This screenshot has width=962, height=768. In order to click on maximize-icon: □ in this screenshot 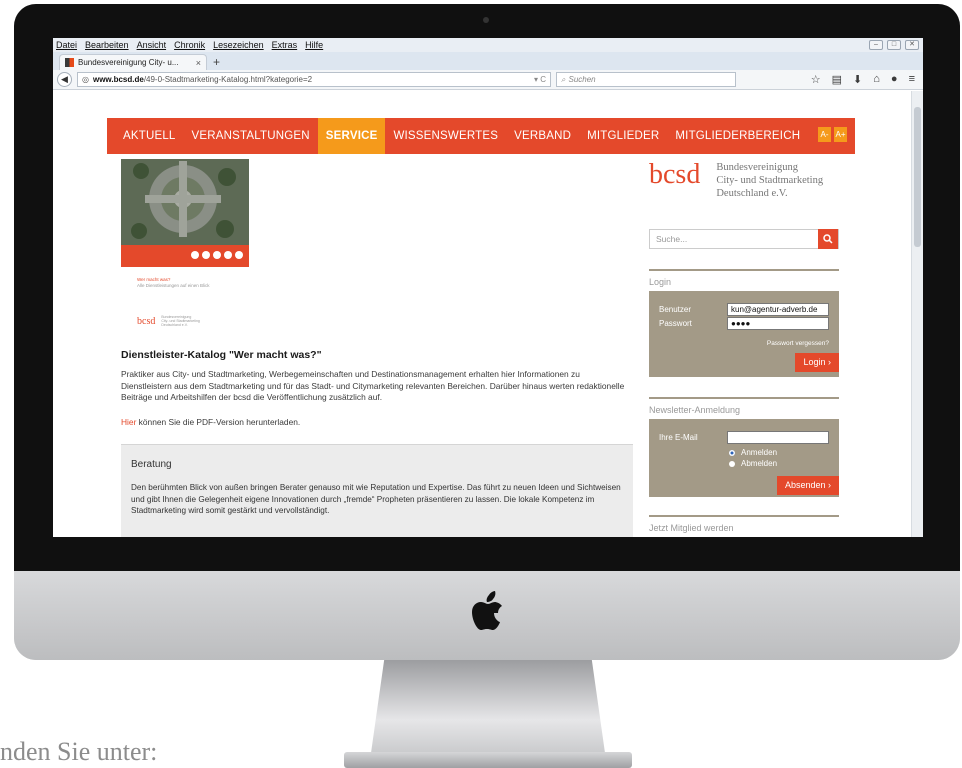, I will do `click(894, 45)`.